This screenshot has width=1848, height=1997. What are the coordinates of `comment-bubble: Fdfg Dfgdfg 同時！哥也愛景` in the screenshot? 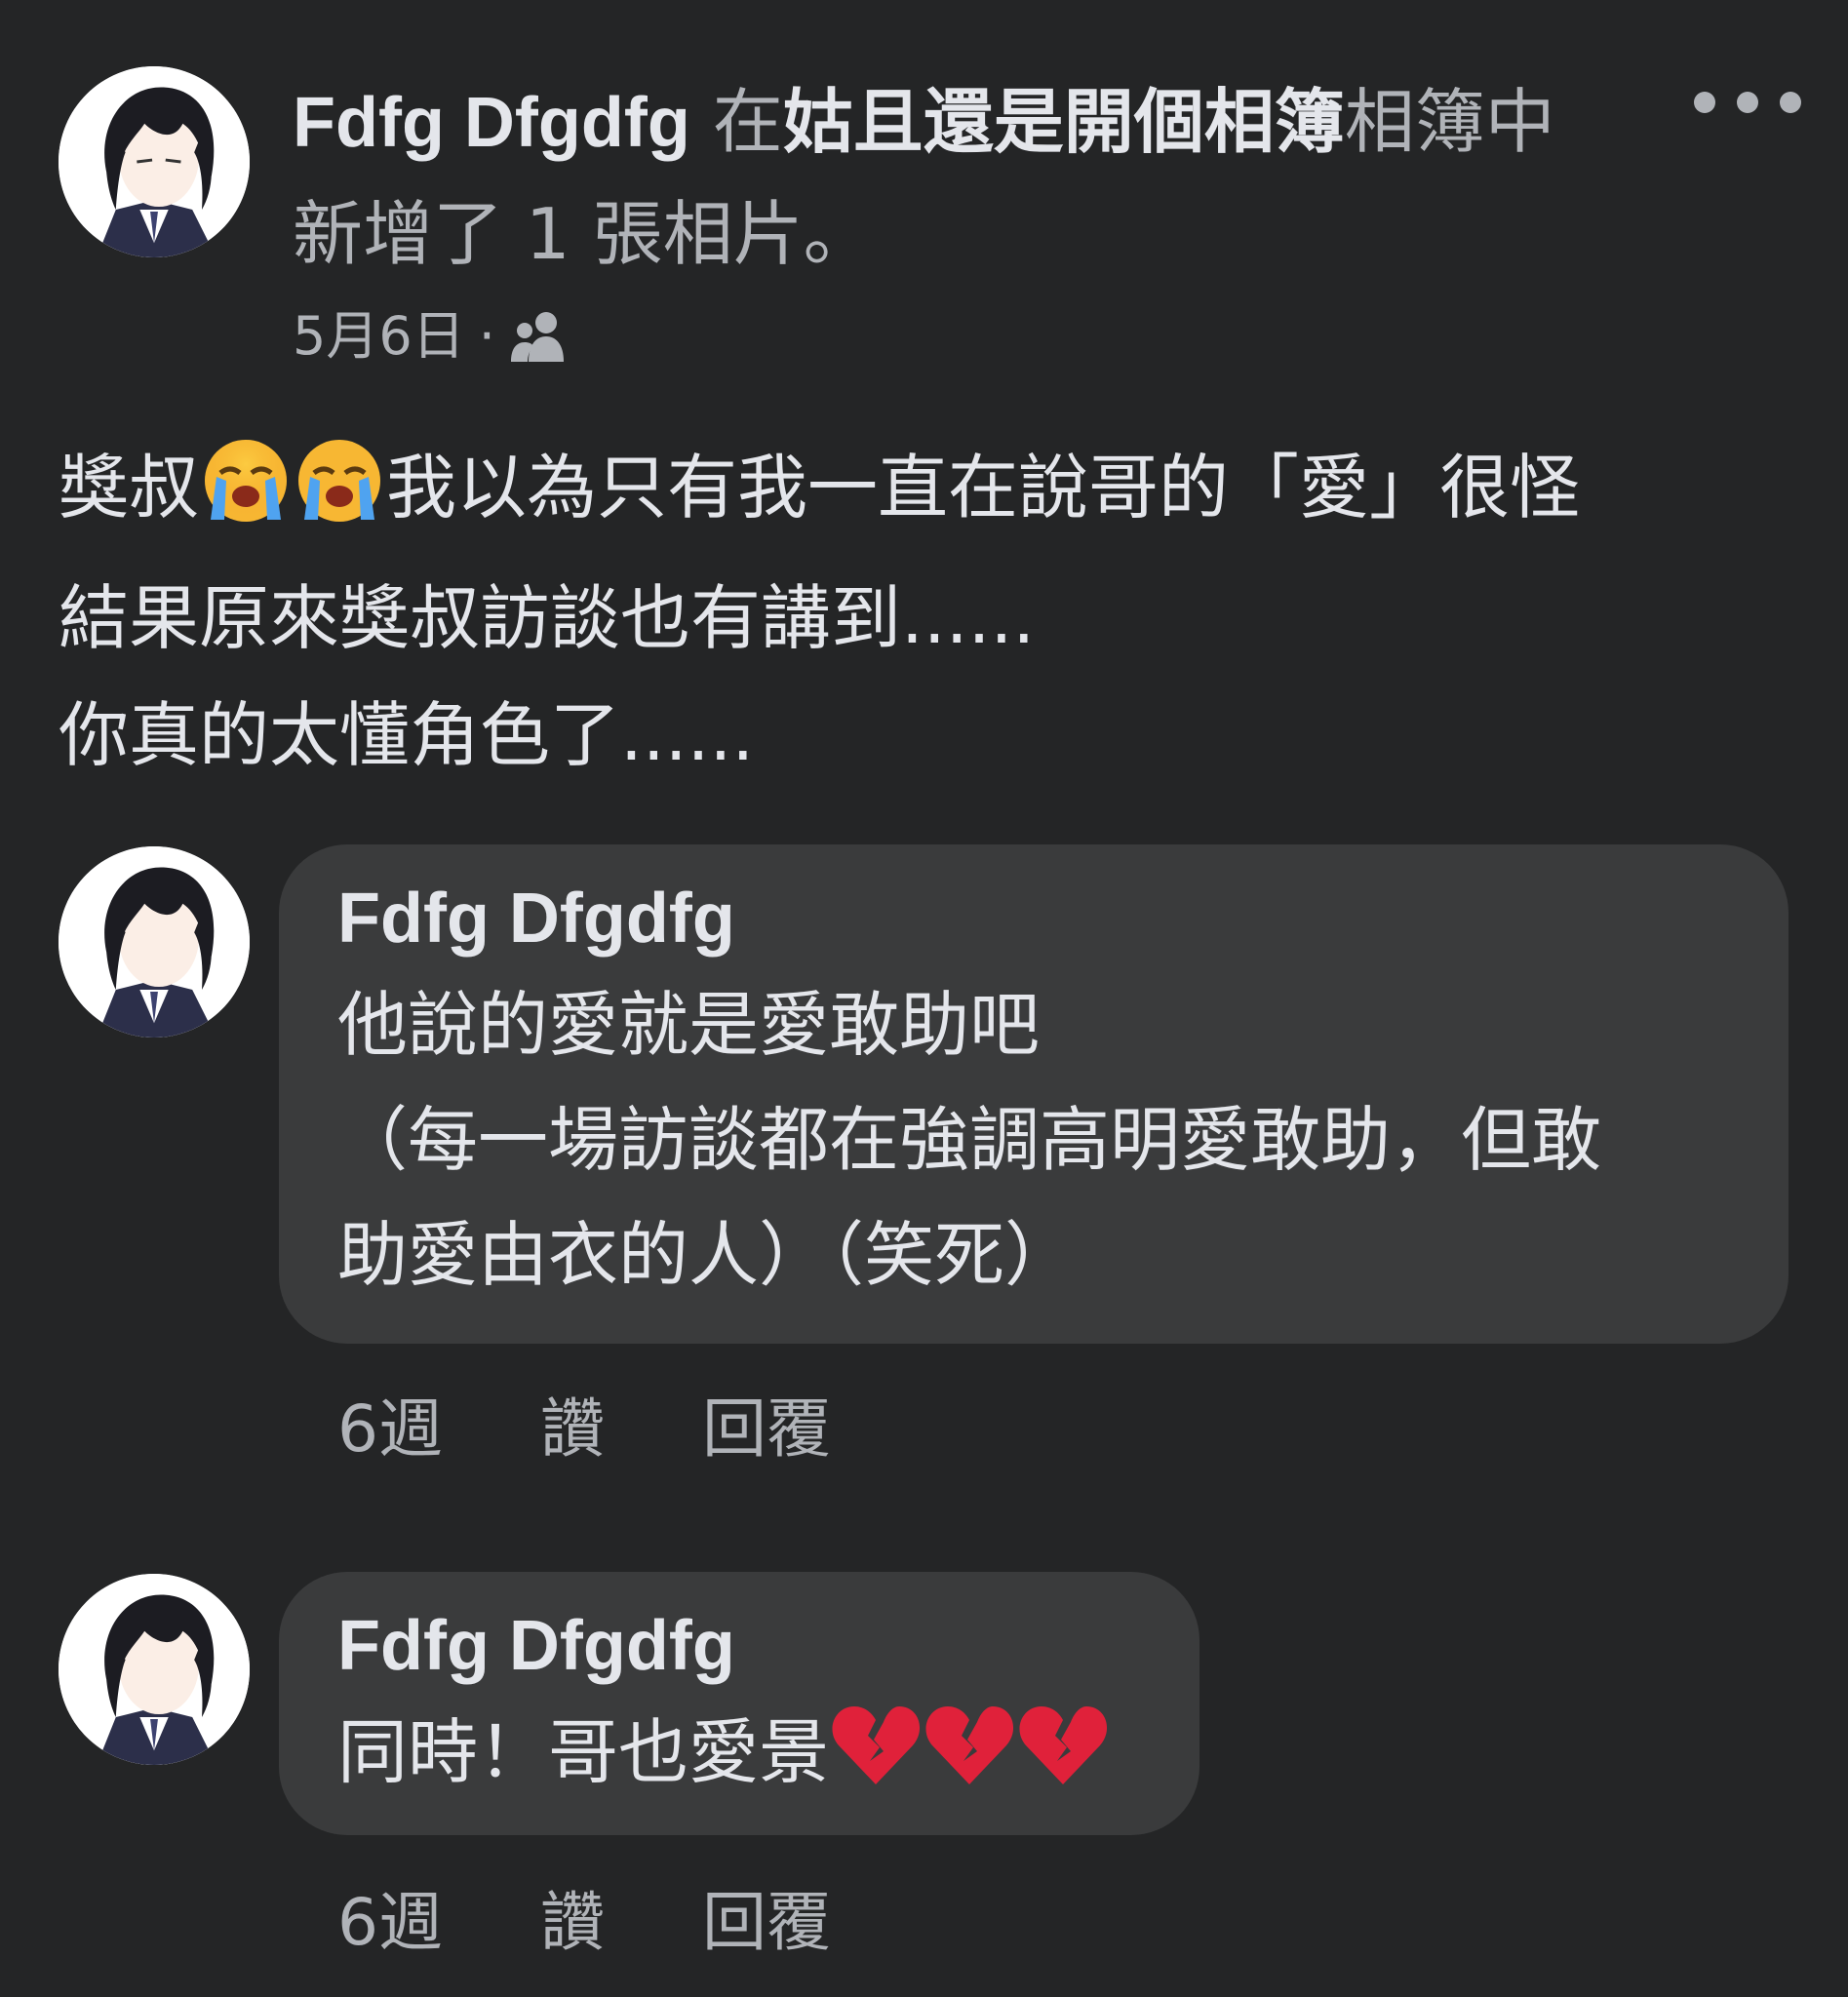 It's located at (739, 1703).